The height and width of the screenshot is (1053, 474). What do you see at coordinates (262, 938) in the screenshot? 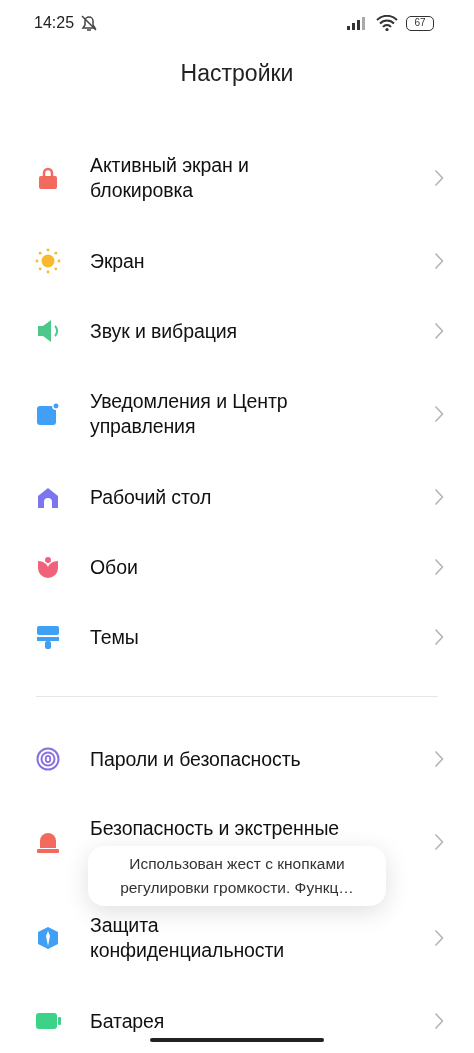
I see `setting-label: Защита конфиденциальности` at bounding box center [262, 938].